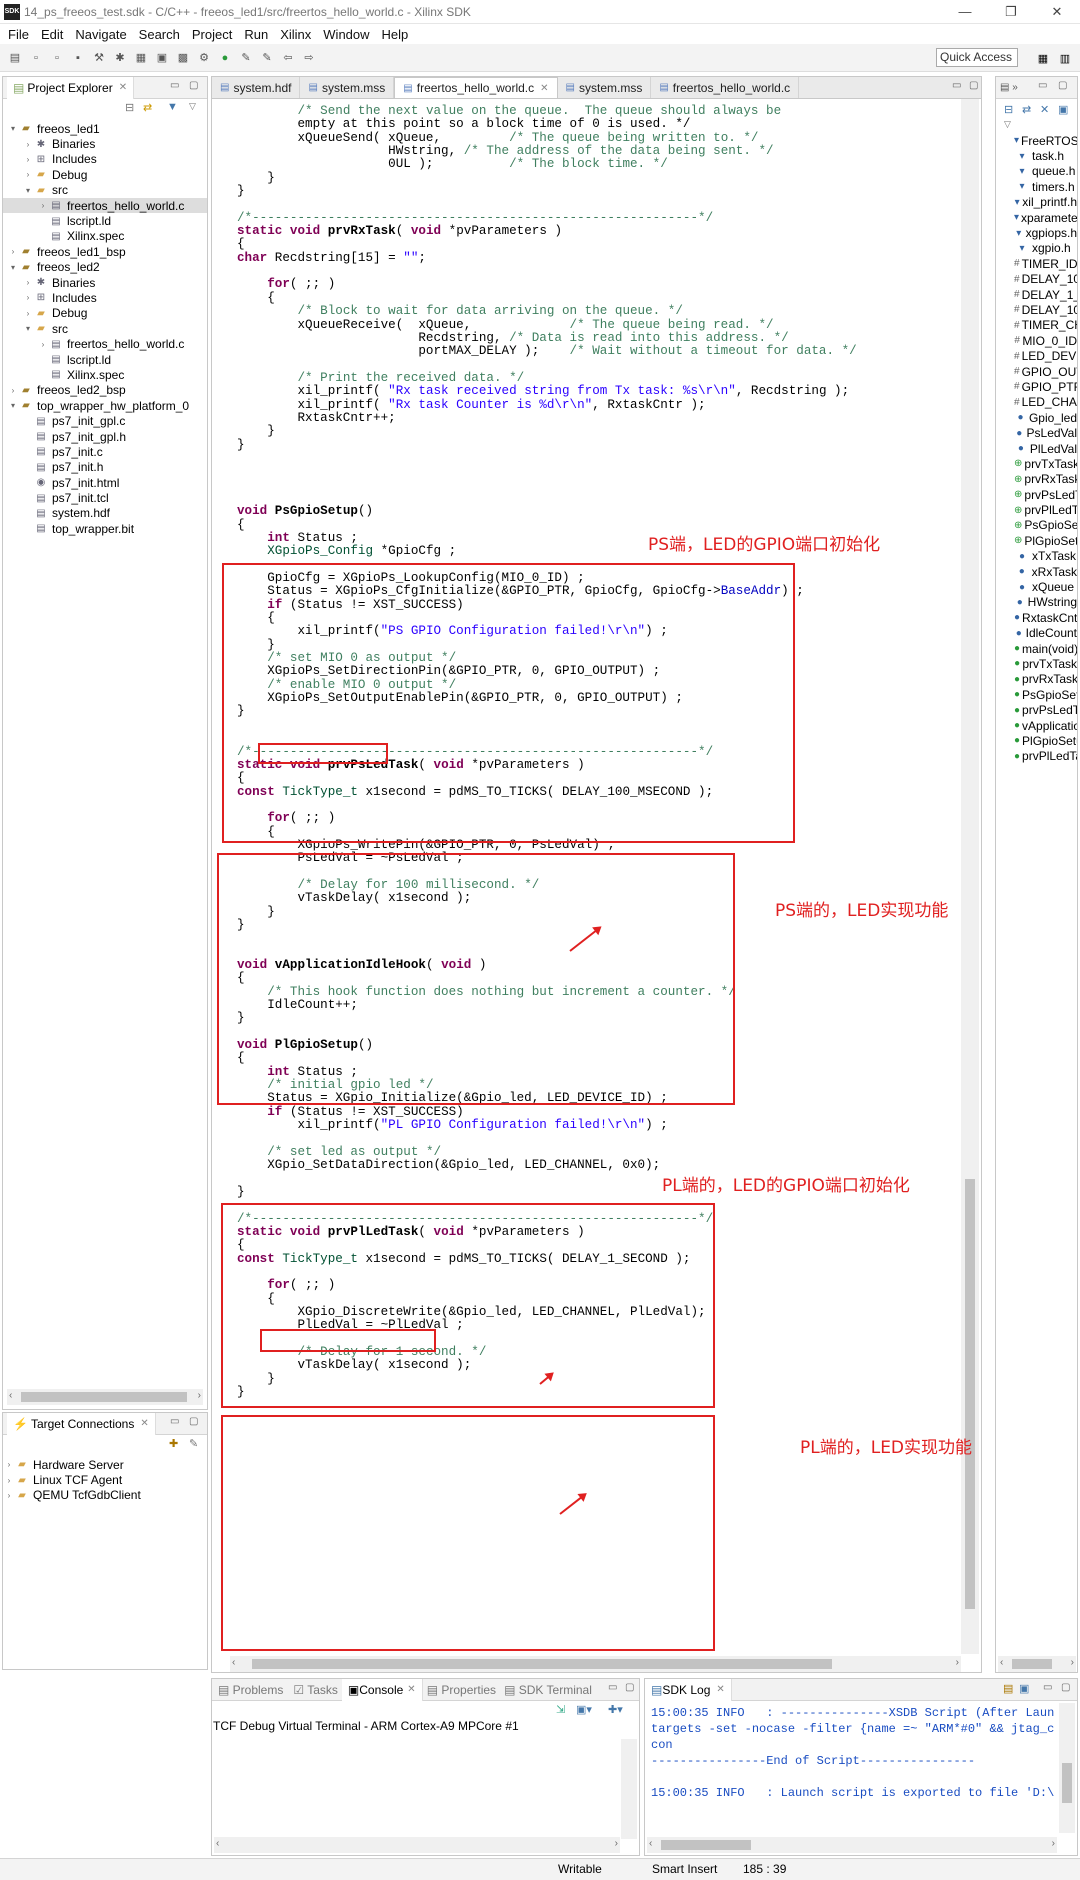 The width and height of the screenshot is (1080, 1880). Describe the element at coordinates (1045, 340) in the screenshot. I see `outline-item: # MIO_0_ID` at that location.